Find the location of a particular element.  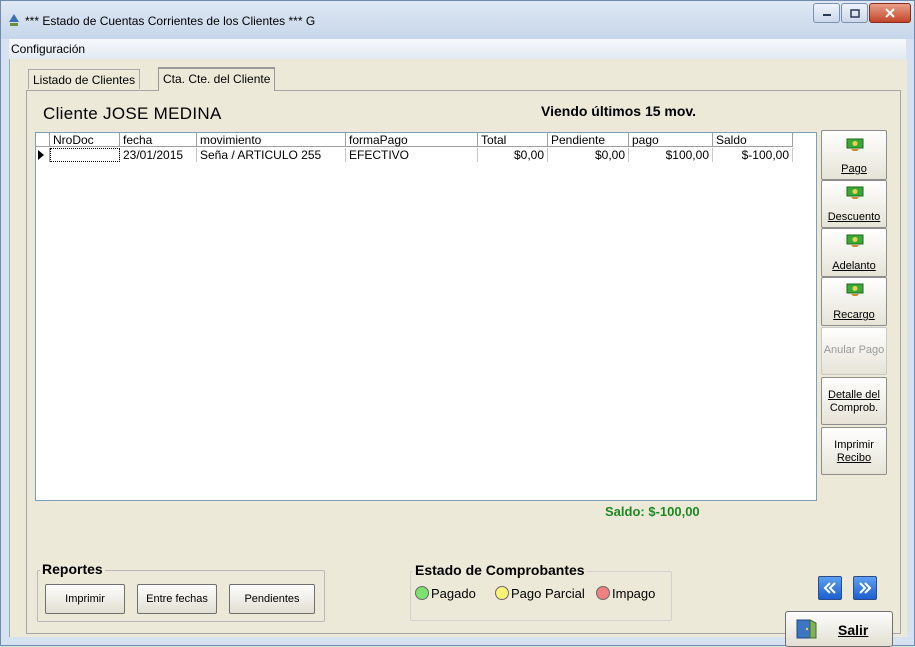

cell-total: $0,00 is located at coordinates (513, 155).